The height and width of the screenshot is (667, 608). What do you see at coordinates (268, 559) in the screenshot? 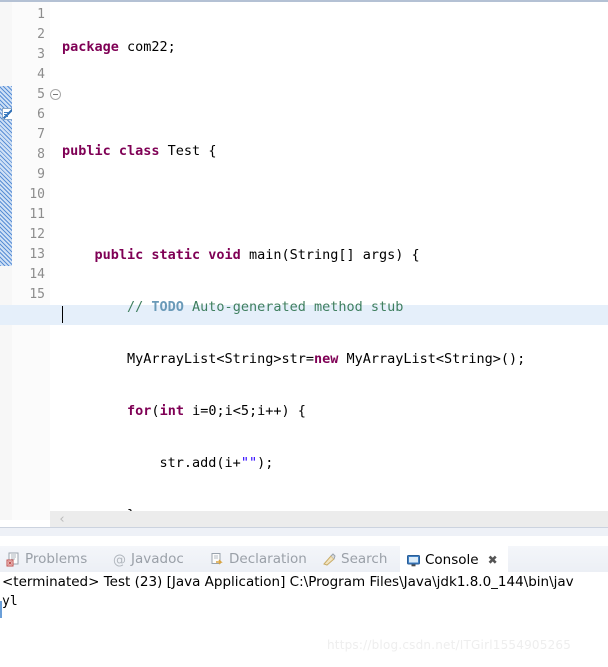
I see `tab-declaration-label: Declaration` at bounding box center [268, 559].